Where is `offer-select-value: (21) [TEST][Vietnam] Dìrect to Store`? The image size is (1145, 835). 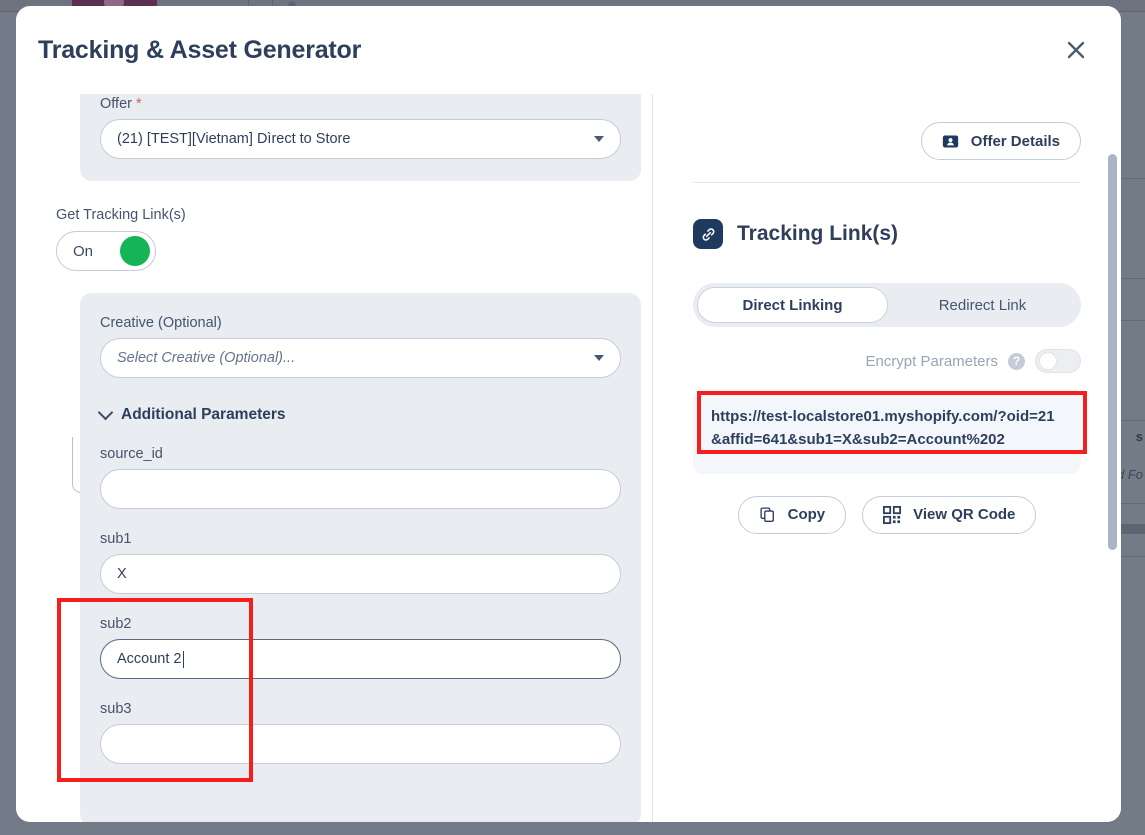
offer-select-value: (21) [TEST][Vietnam] Dìrect to Store is located at coordinates (234, 139).